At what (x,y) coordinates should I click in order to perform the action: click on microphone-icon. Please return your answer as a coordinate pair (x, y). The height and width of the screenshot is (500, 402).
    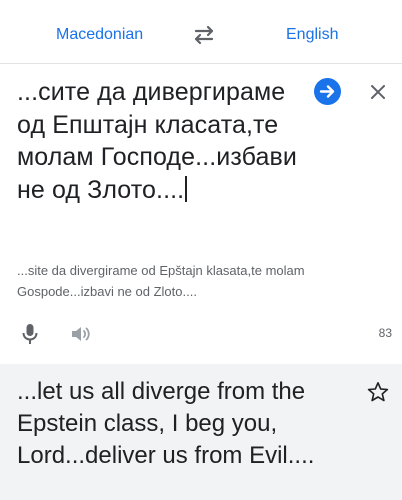
    Looking at the image, I should click on (30, 334).